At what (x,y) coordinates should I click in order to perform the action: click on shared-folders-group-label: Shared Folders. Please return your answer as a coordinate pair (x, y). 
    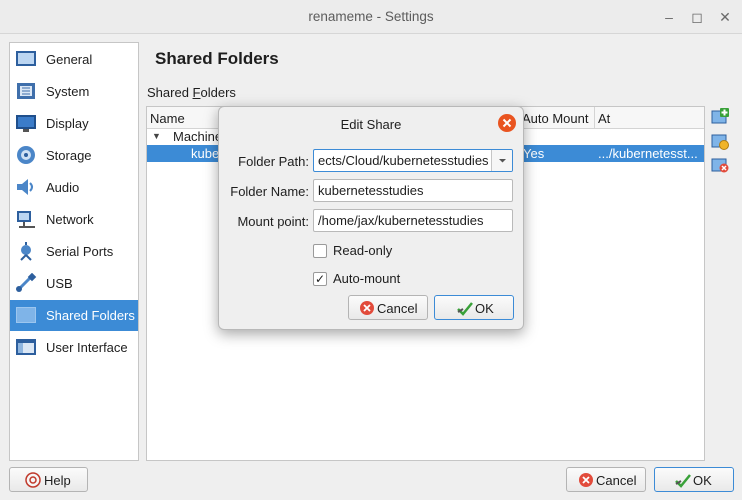
    Looking at the image, I should click on (191, 92).